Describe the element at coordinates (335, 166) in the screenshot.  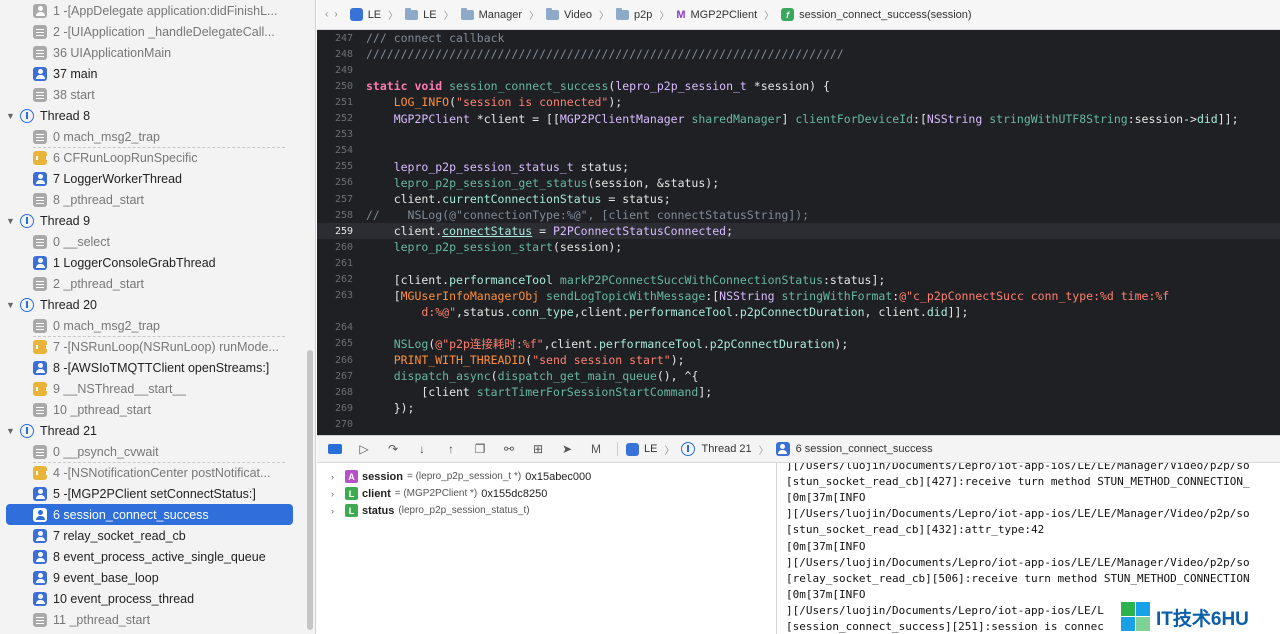
I see `line-number: 255` at that location.